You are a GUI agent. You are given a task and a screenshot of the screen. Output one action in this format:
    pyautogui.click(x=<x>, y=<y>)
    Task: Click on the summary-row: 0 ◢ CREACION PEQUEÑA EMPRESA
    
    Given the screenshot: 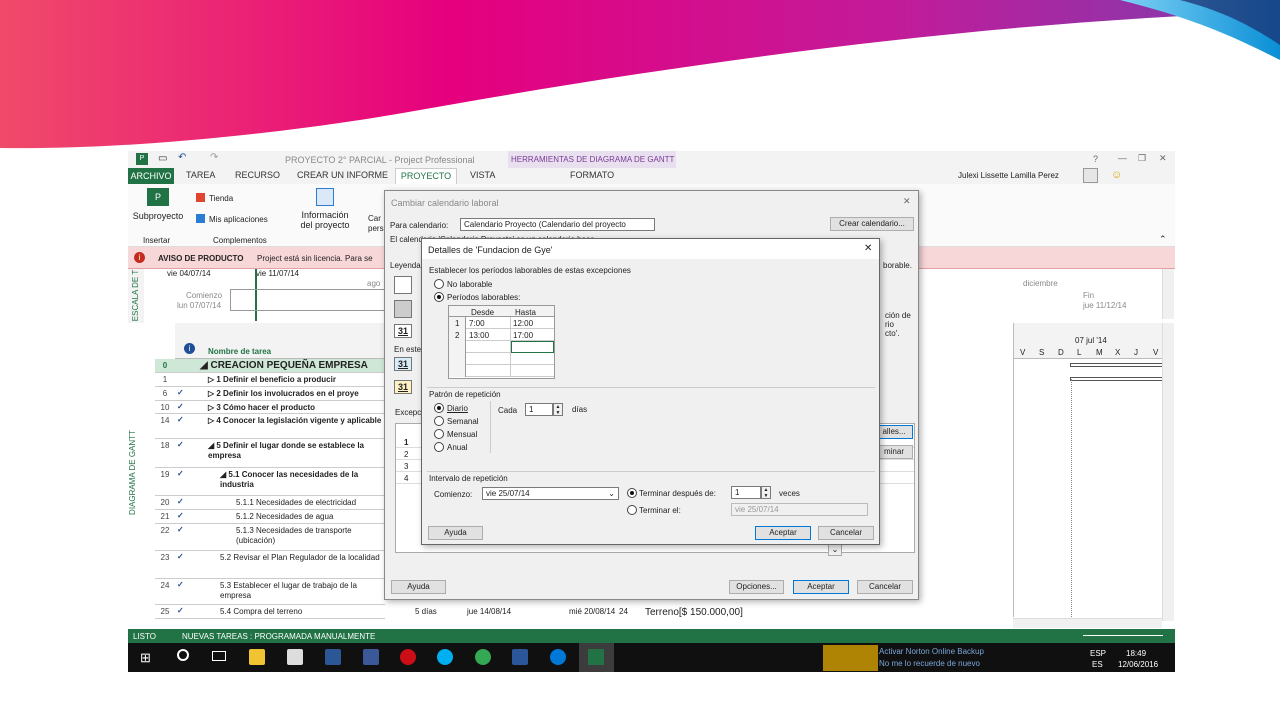 What is the action you would take?
    pyautogui.click(x=270, y=366)
    